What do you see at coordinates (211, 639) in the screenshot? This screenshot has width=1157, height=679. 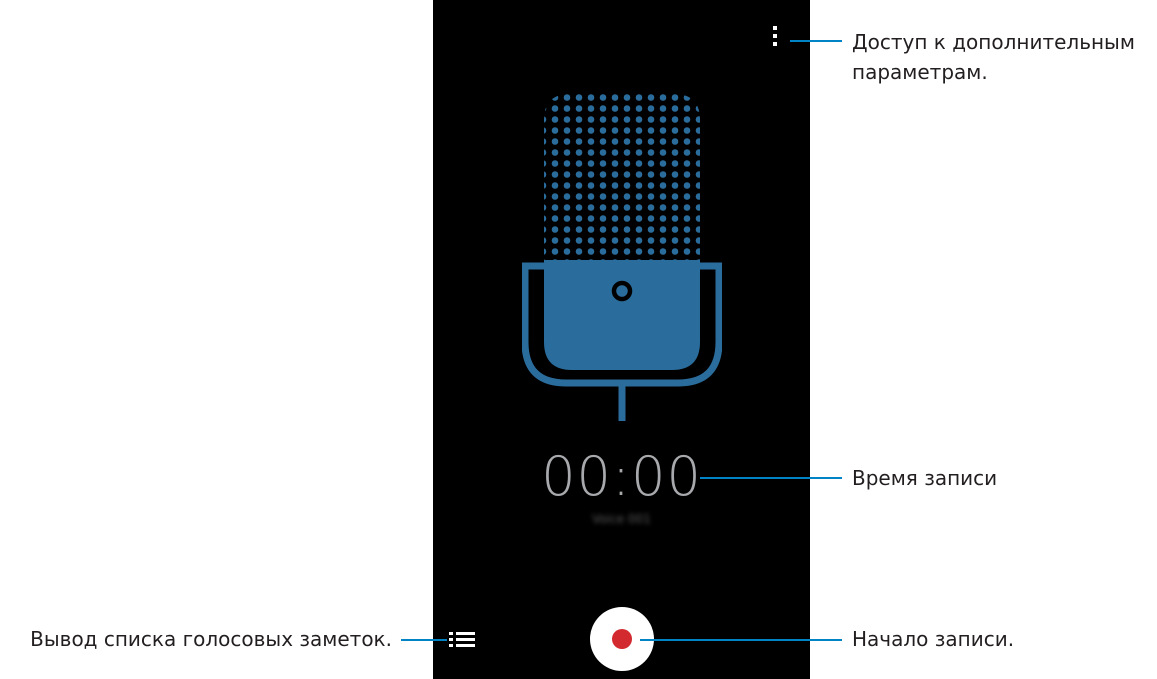 I see `callout-recordings-list: Вывод списка голосовых заметок.` at bounding box center [211, 639].